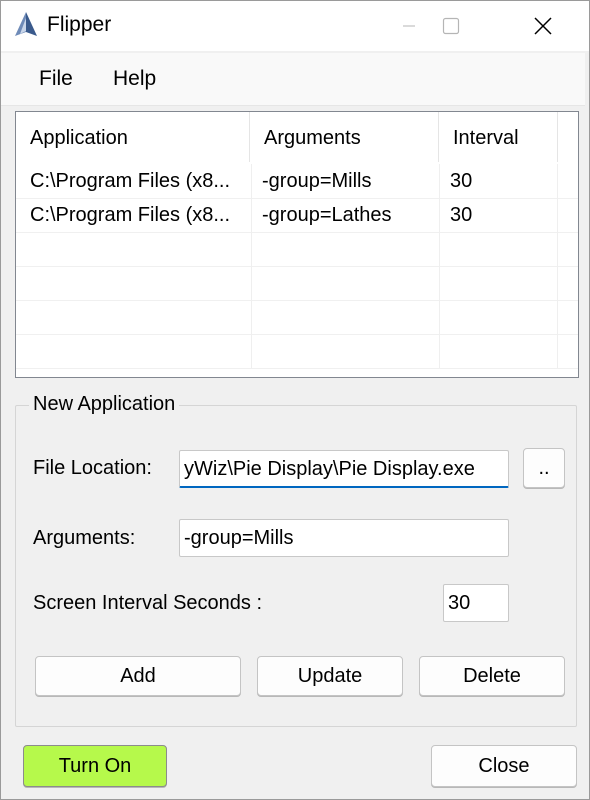 This screenshot has width=590, height=800. I want to click on delete-button: Delete, so click(492, 676).